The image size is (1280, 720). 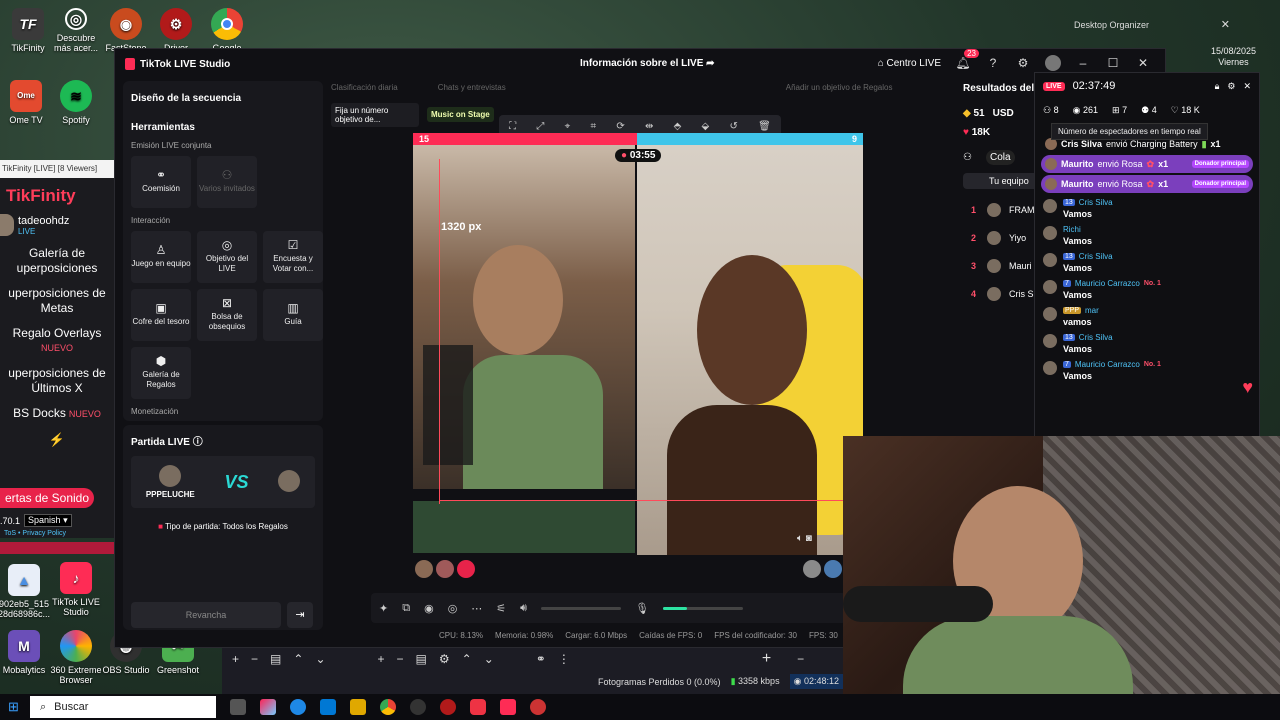 I want to click on sliders-icon: ⚟, so click(x=501, y=608).